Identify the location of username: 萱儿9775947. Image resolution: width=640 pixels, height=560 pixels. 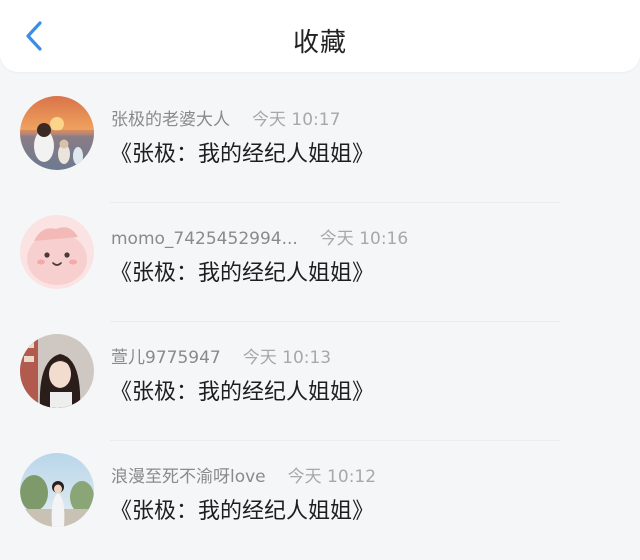
(166, 358).